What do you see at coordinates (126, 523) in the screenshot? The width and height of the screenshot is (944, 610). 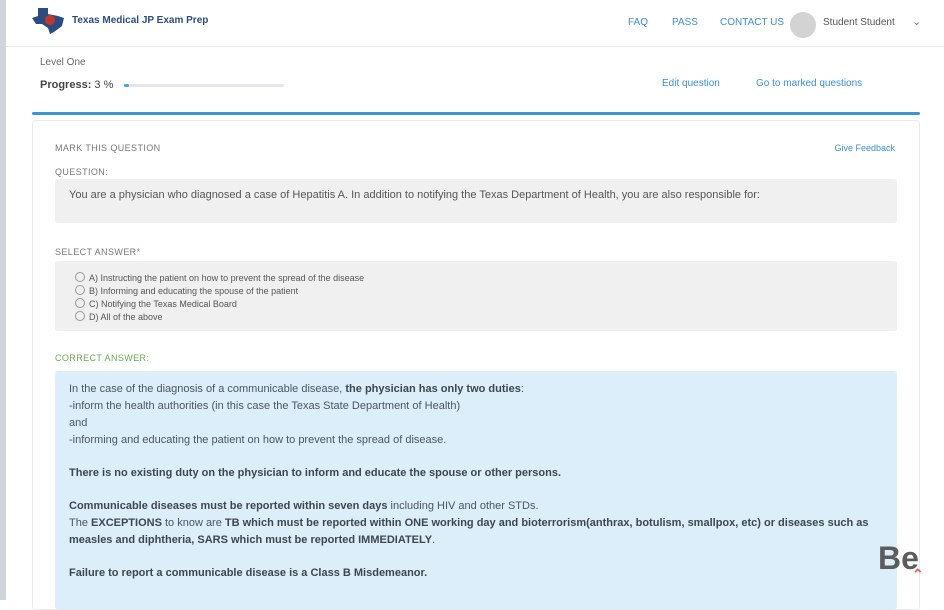 I see `answer-bold: EXCEPTIONS` at bounding box center [126, 523].